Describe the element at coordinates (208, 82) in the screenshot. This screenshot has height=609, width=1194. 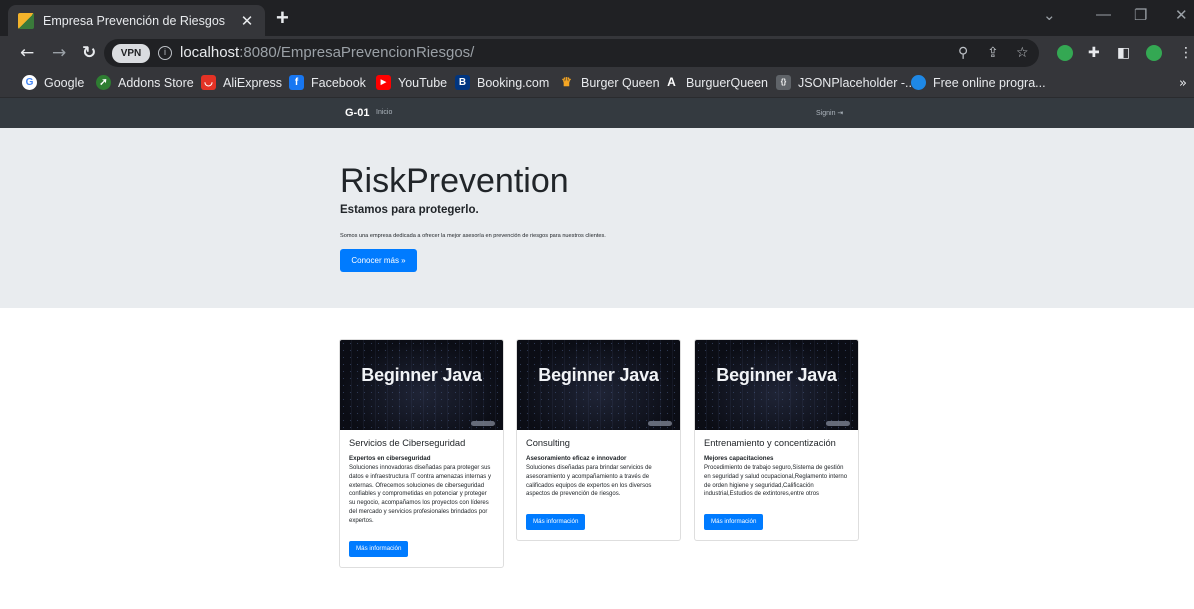
I see `aliexpress-icon: ◡` at that location.